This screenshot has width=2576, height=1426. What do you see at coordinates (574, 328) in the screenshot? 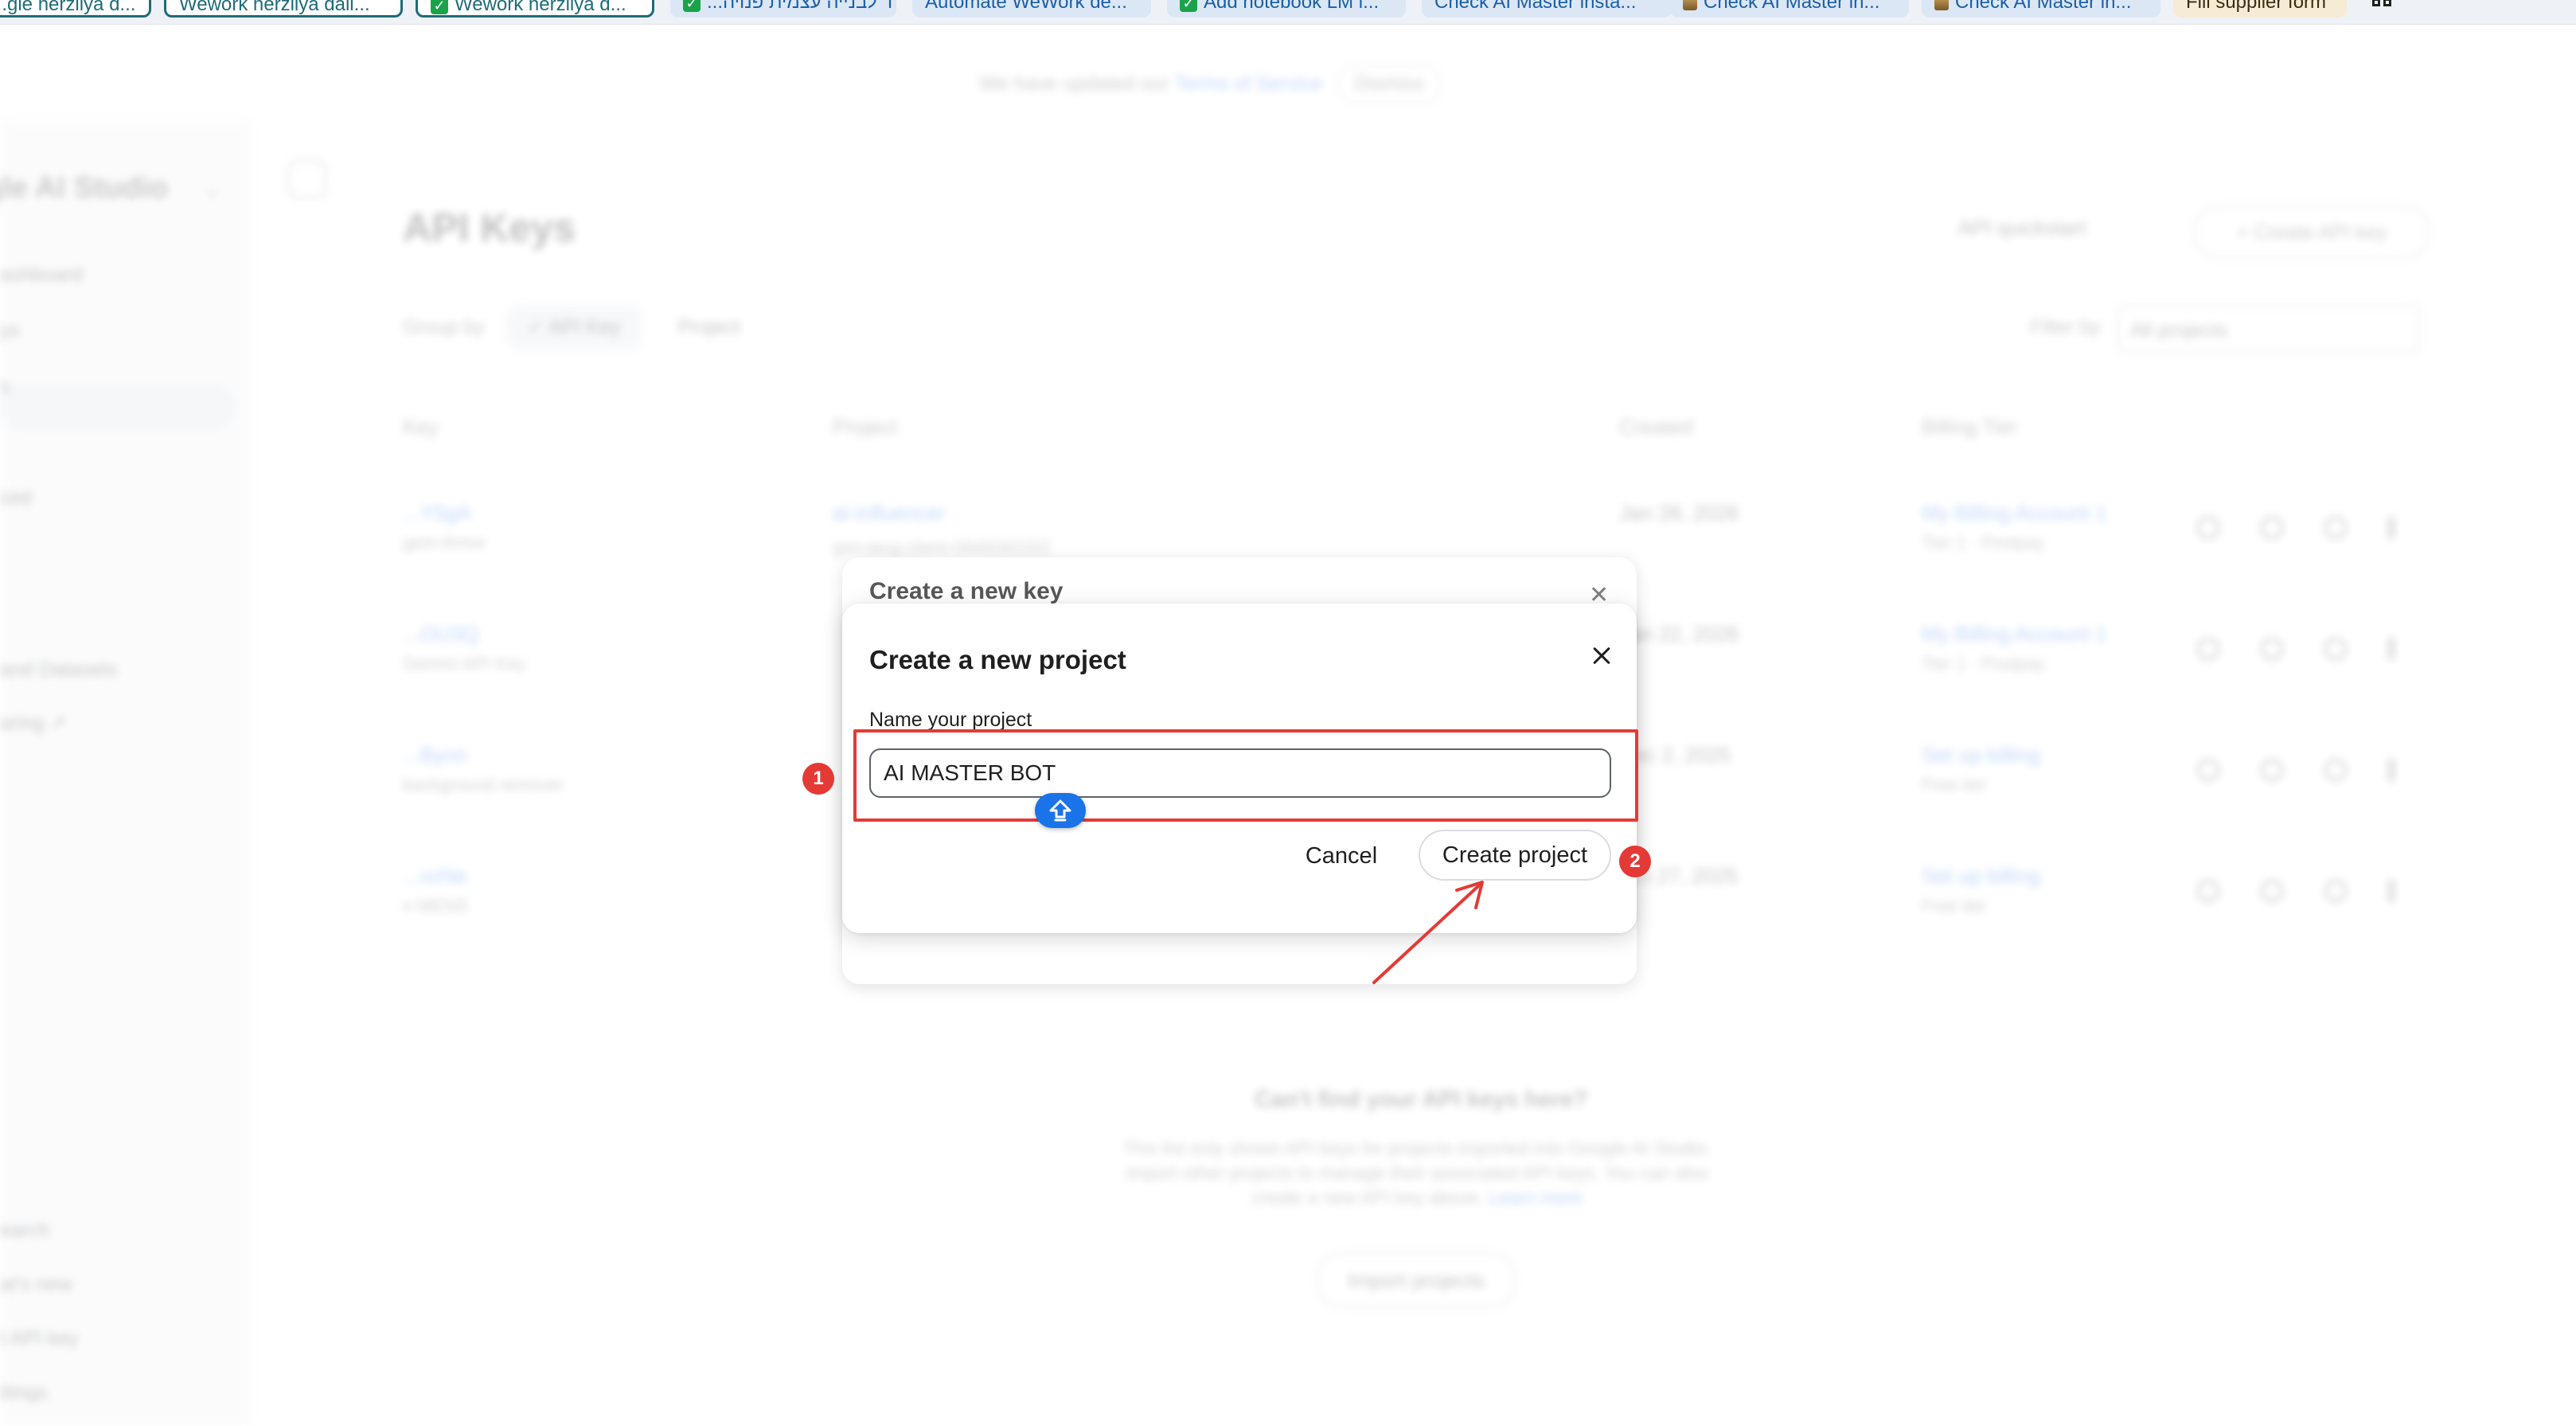
I see `group-by-api-key-chip: ✓ API Key` at bounding box center [574, 328].